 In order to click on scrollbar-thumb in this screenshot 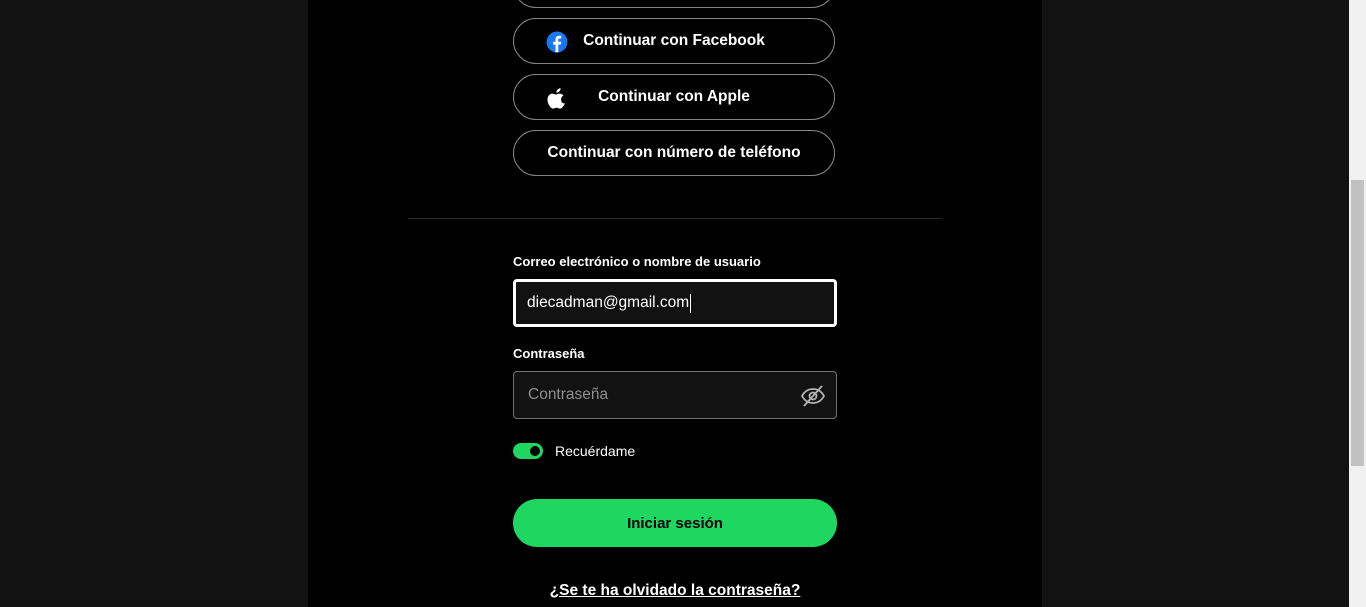, I will do `click(1357, 323)`.